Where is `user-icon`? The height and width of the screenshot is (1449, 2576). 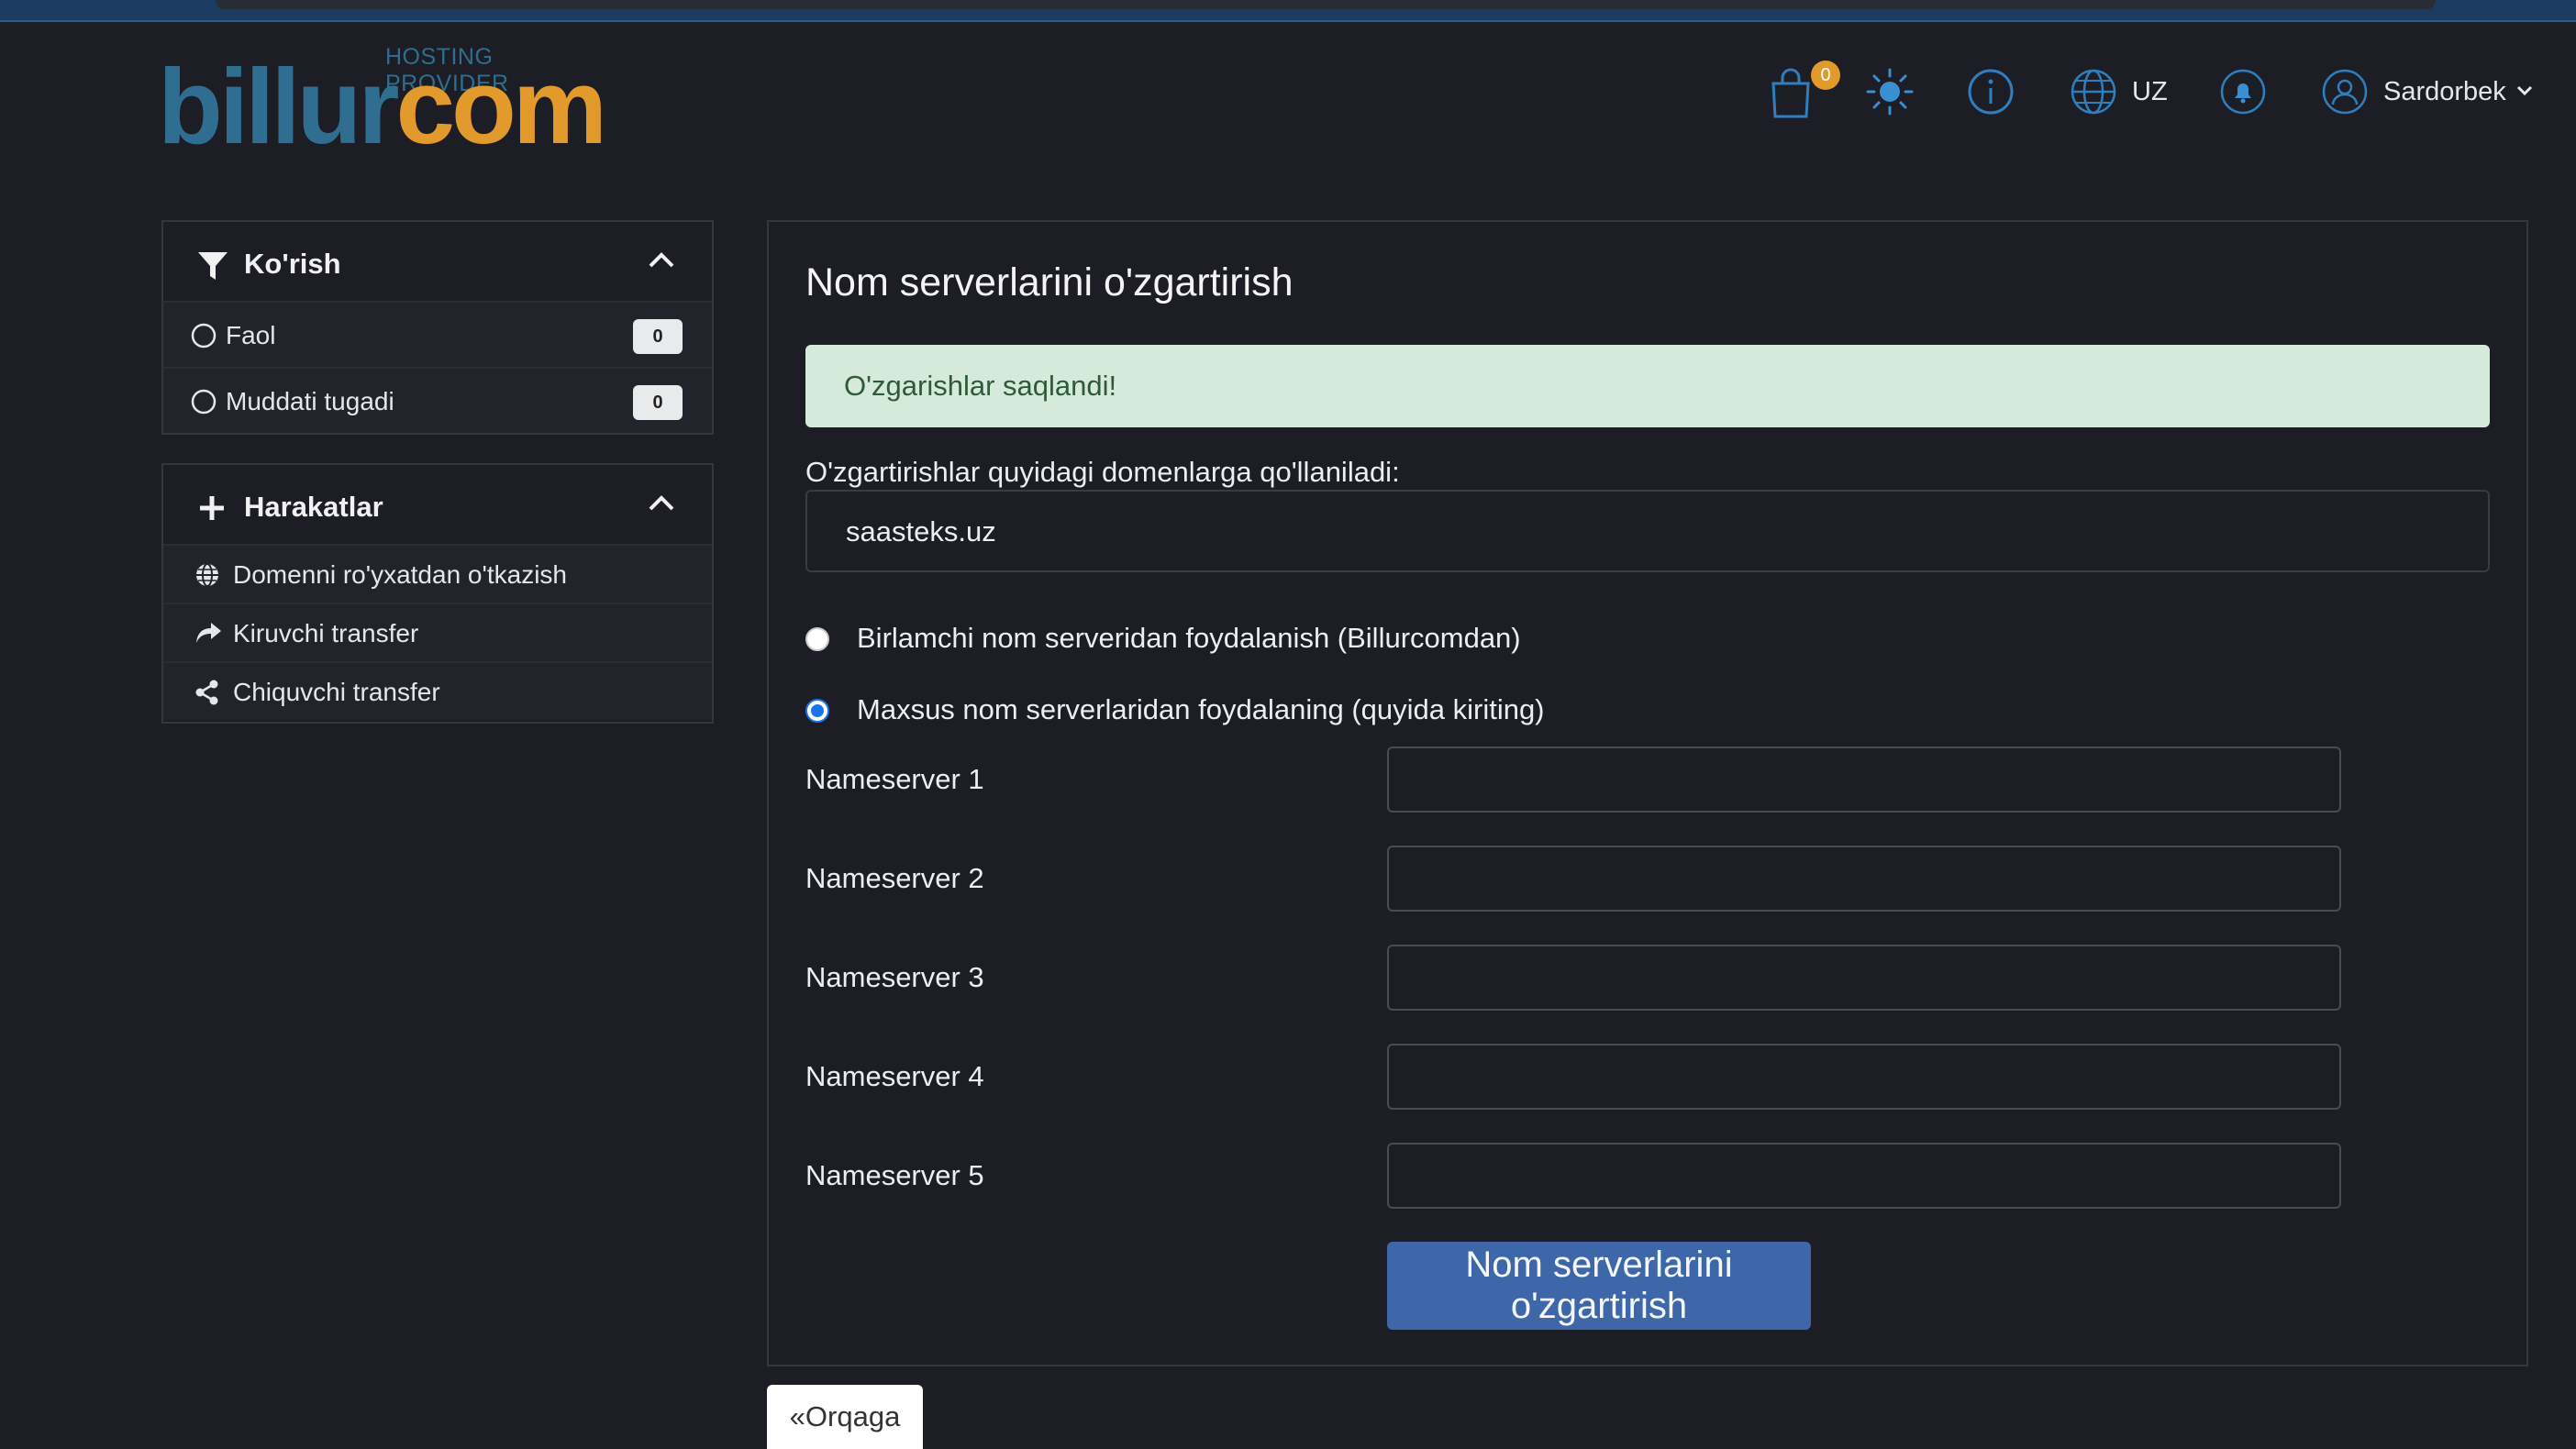
user-icon is located at coordinates (2345, 91).